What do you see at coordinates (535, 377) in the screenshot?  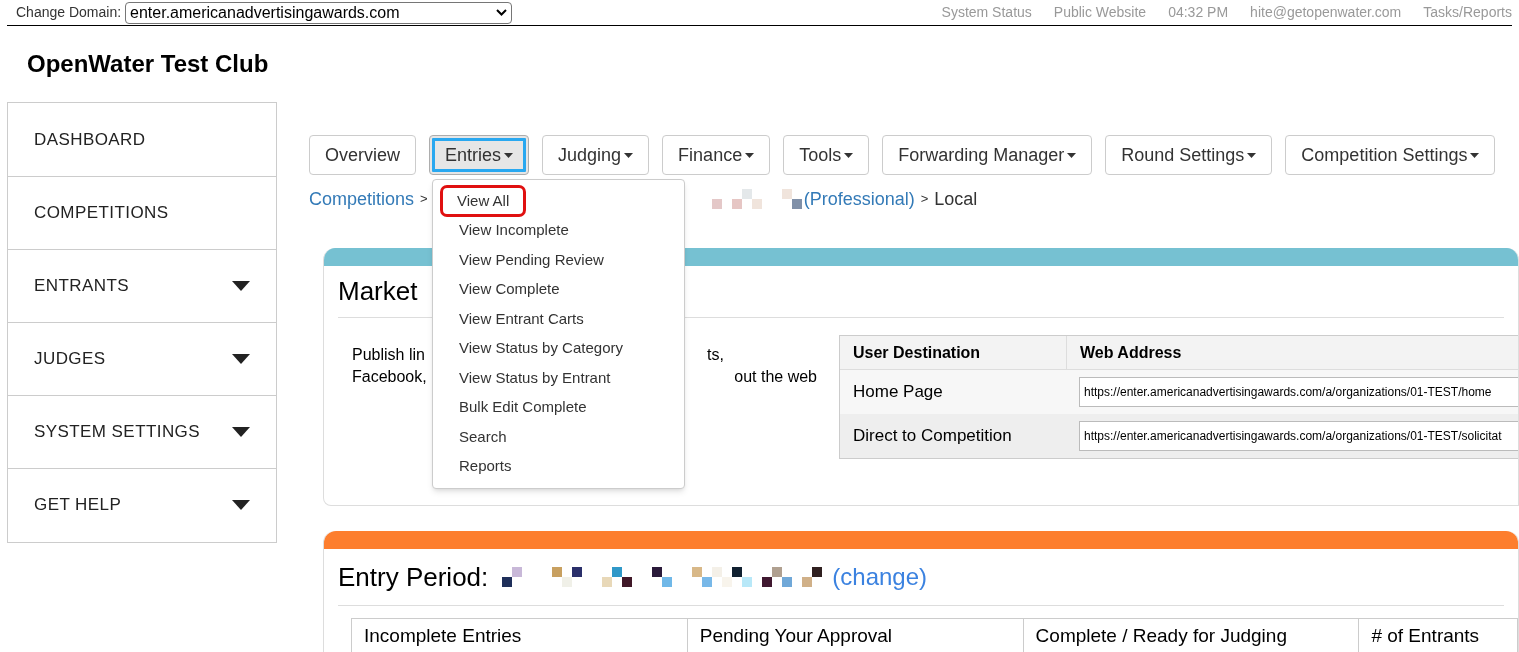 I see `menu-item: View Status by Entrant` at bounding box center [535, 377].